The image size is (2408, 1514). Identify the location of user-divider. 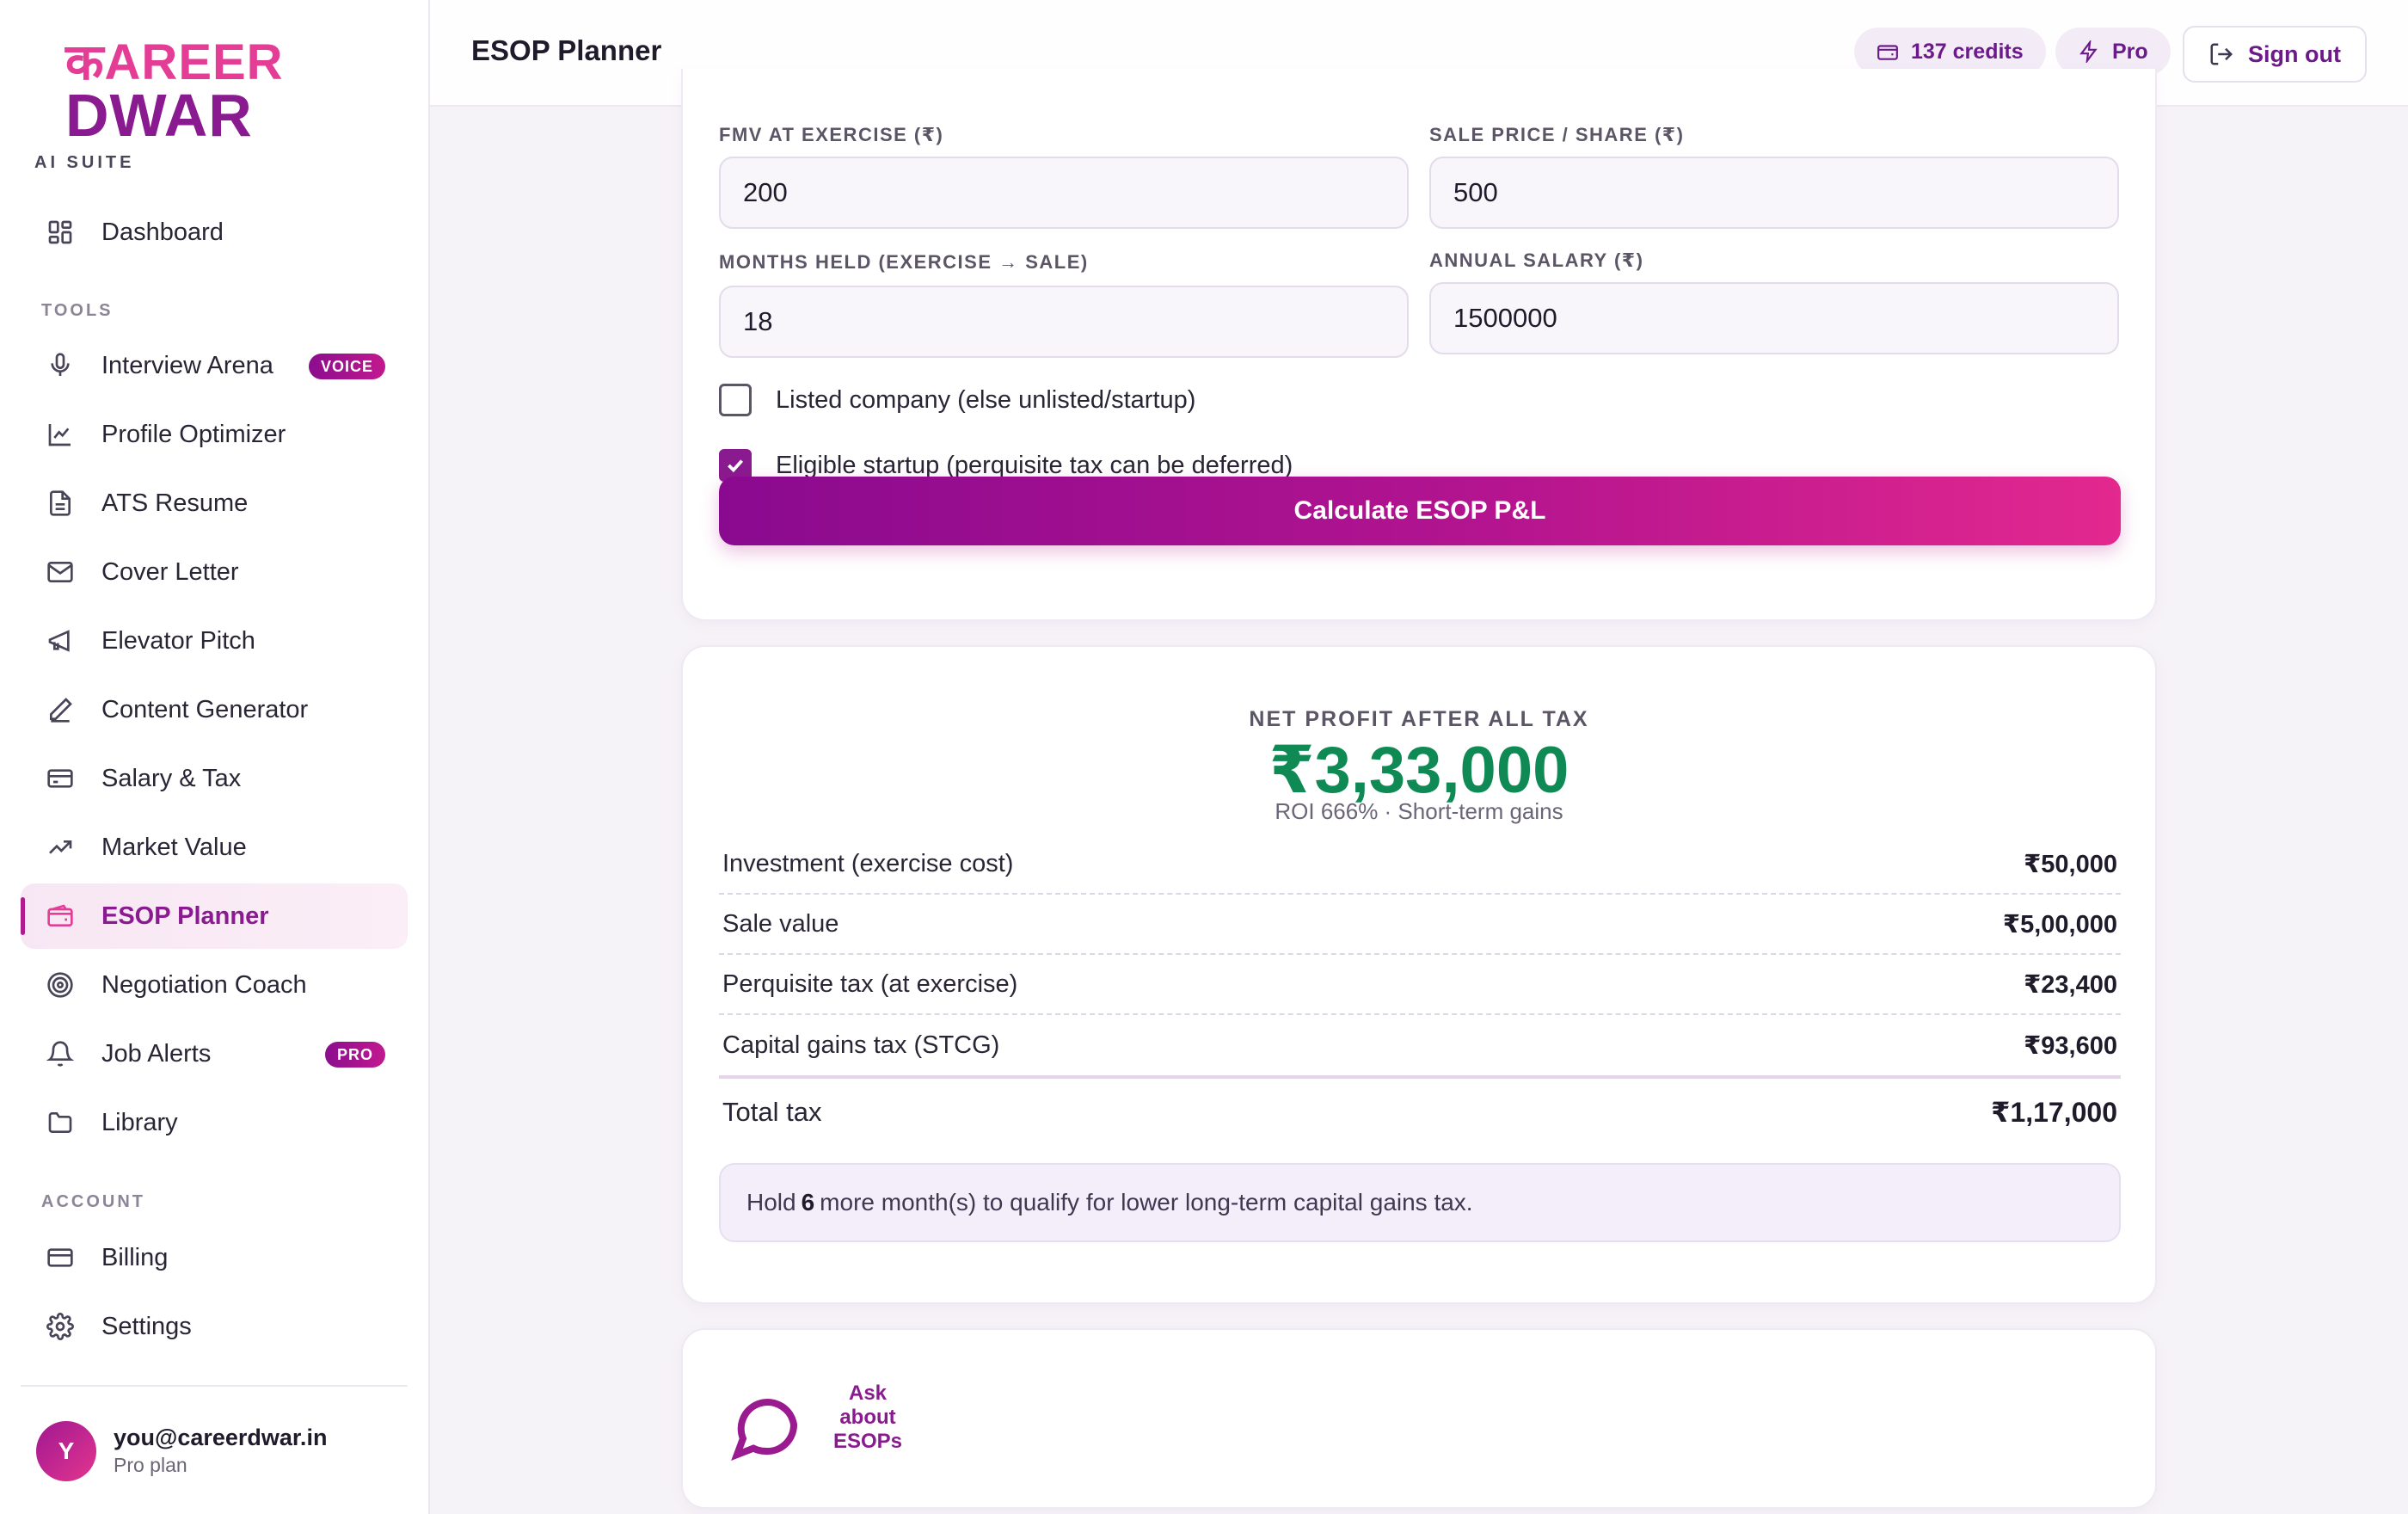
(214, 1386).